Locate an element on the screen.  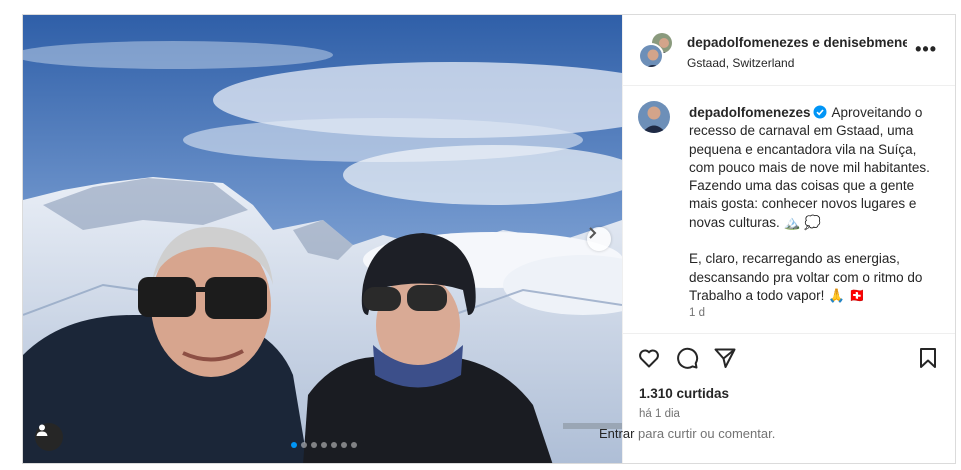
comment-button is located at coordinates (687, 358).